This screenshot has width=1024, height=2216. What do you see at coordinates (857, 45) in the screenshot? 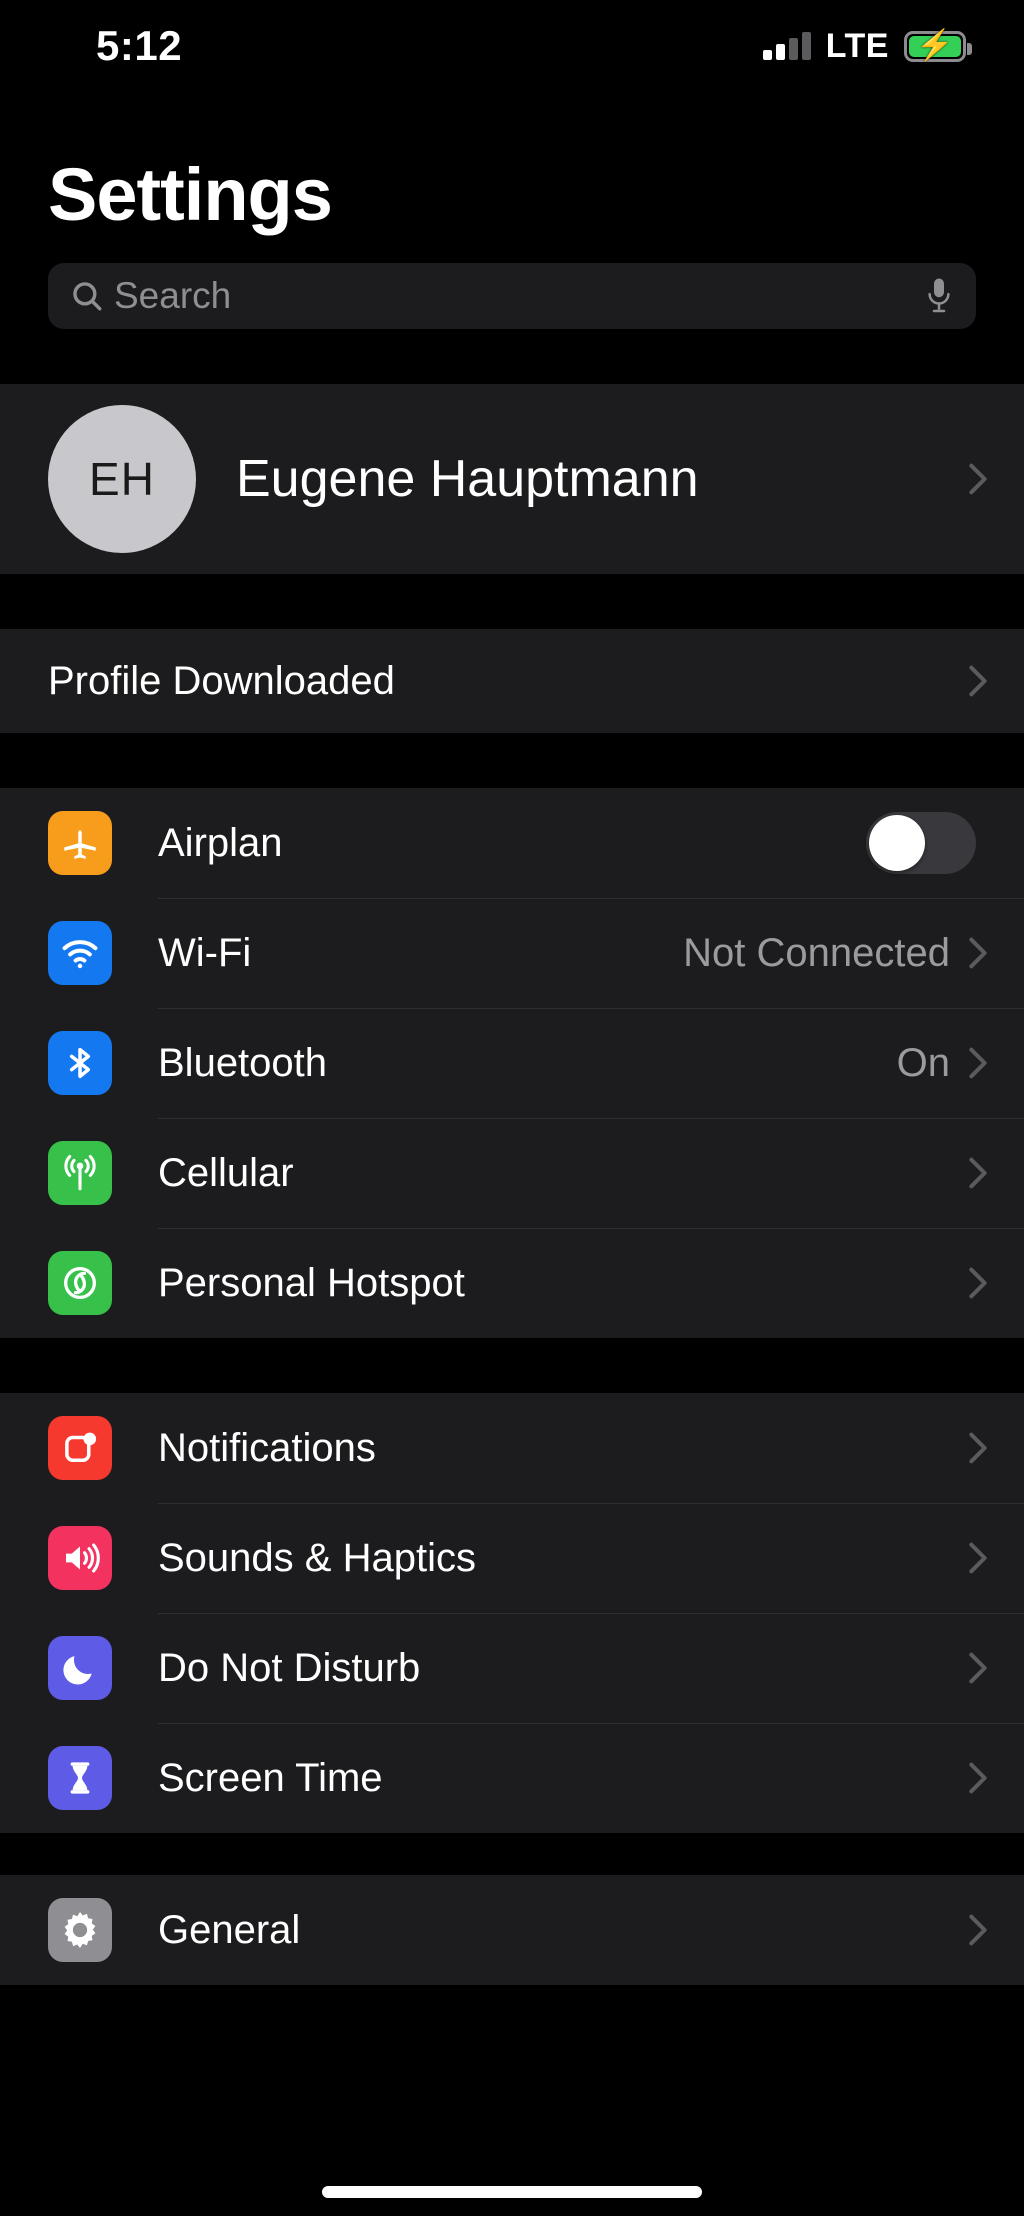
I see `status-bar-network-type: LTE` at bounding box center [857, 45].